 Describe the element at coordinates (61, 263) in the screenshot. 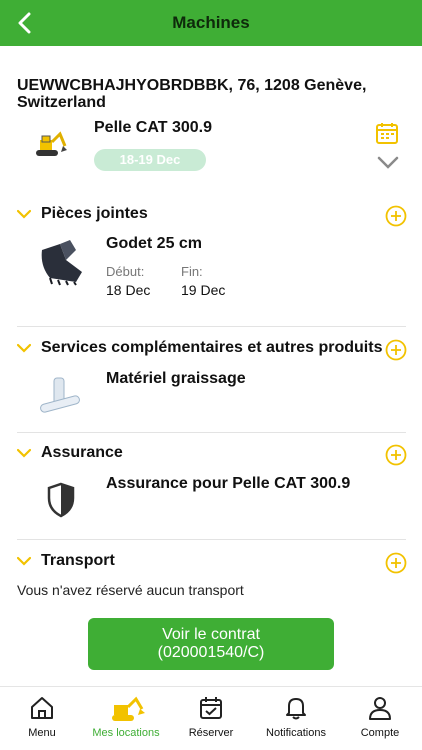

I see `bucket-image` at that location.